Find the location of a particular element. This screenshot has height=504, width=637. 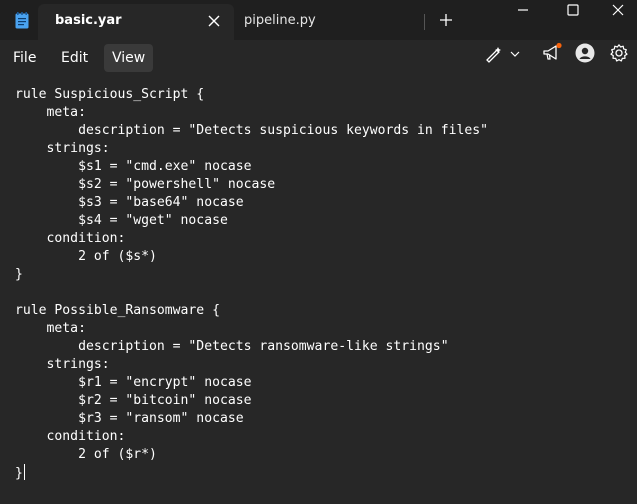

plus-icon is located at coordinates (446, 20).